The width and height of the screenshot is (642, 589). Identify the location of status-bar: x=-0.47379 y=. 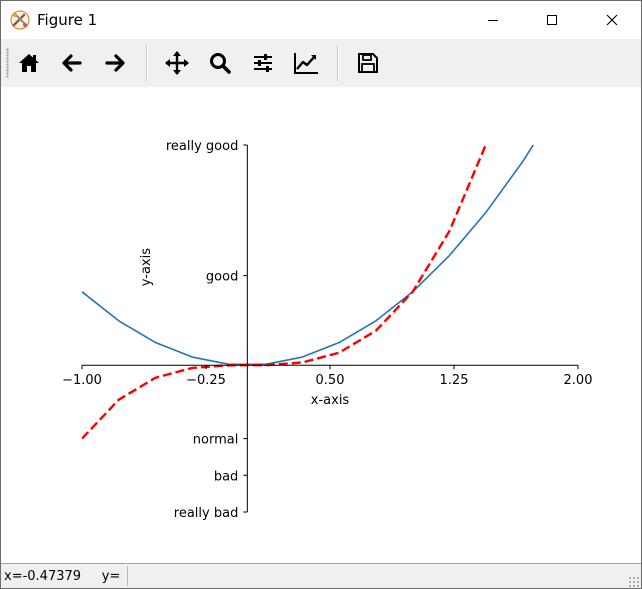
(321, 575).